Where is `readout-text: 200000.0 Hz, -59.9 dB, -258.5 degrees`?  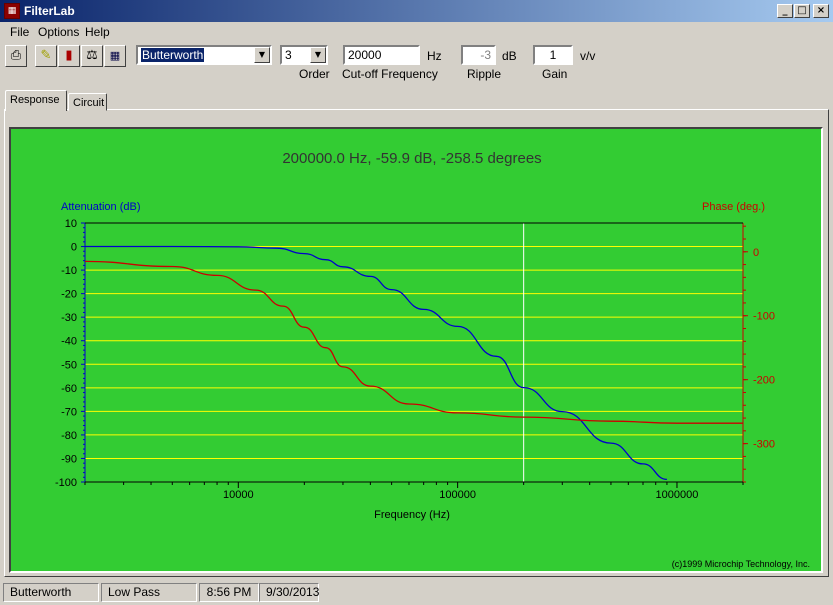
readout-text: 200000.0 Hz, -59.9 dB, -258.5 degrees is located at coordinates (411, 158).